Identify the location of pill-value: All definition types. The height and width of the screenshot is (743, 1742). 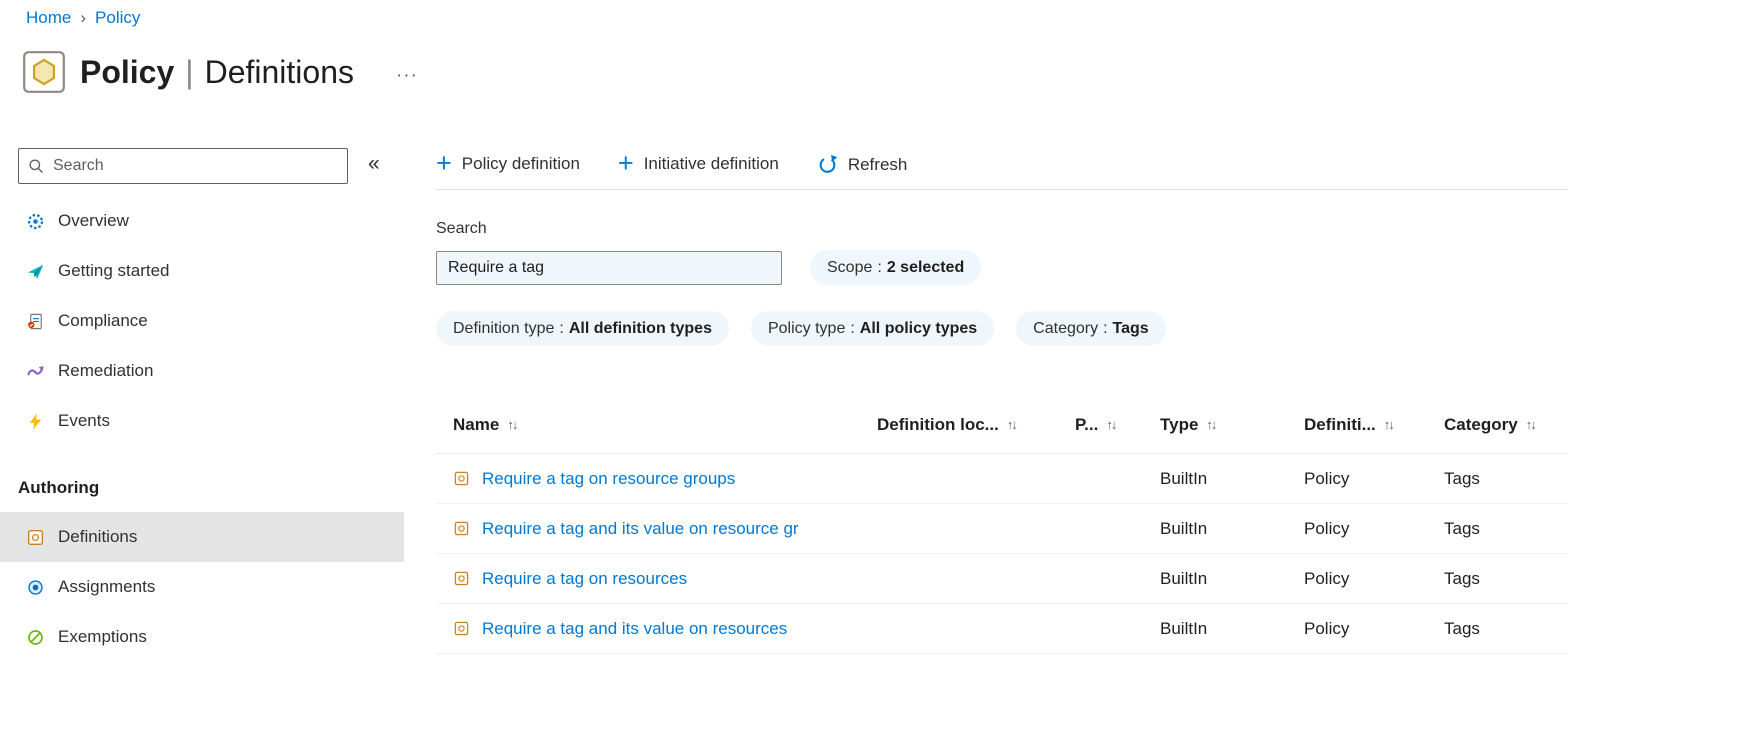
(640, 328).